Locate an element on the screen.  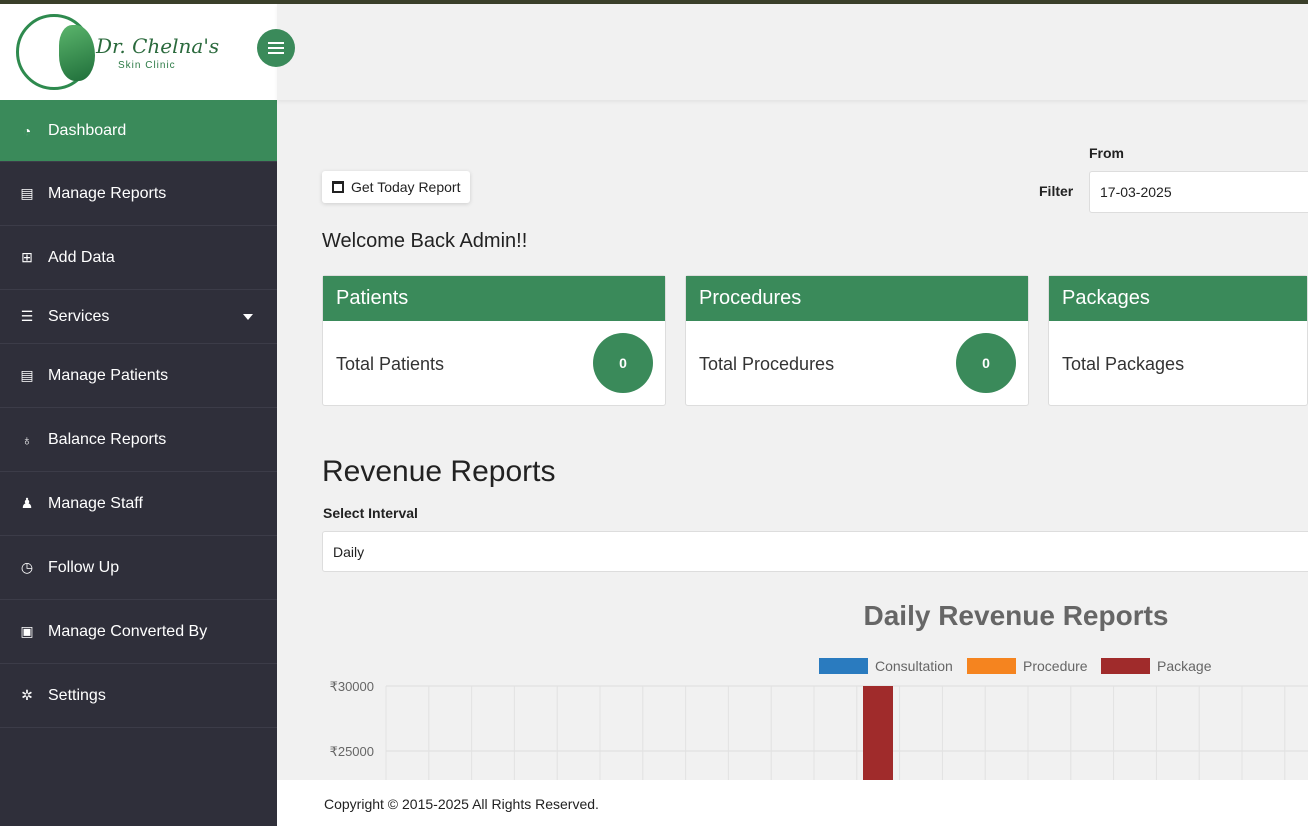
sidebar-item-manage-converted-by: ▣ Manage Converted By is located at coordinates (138, 632).